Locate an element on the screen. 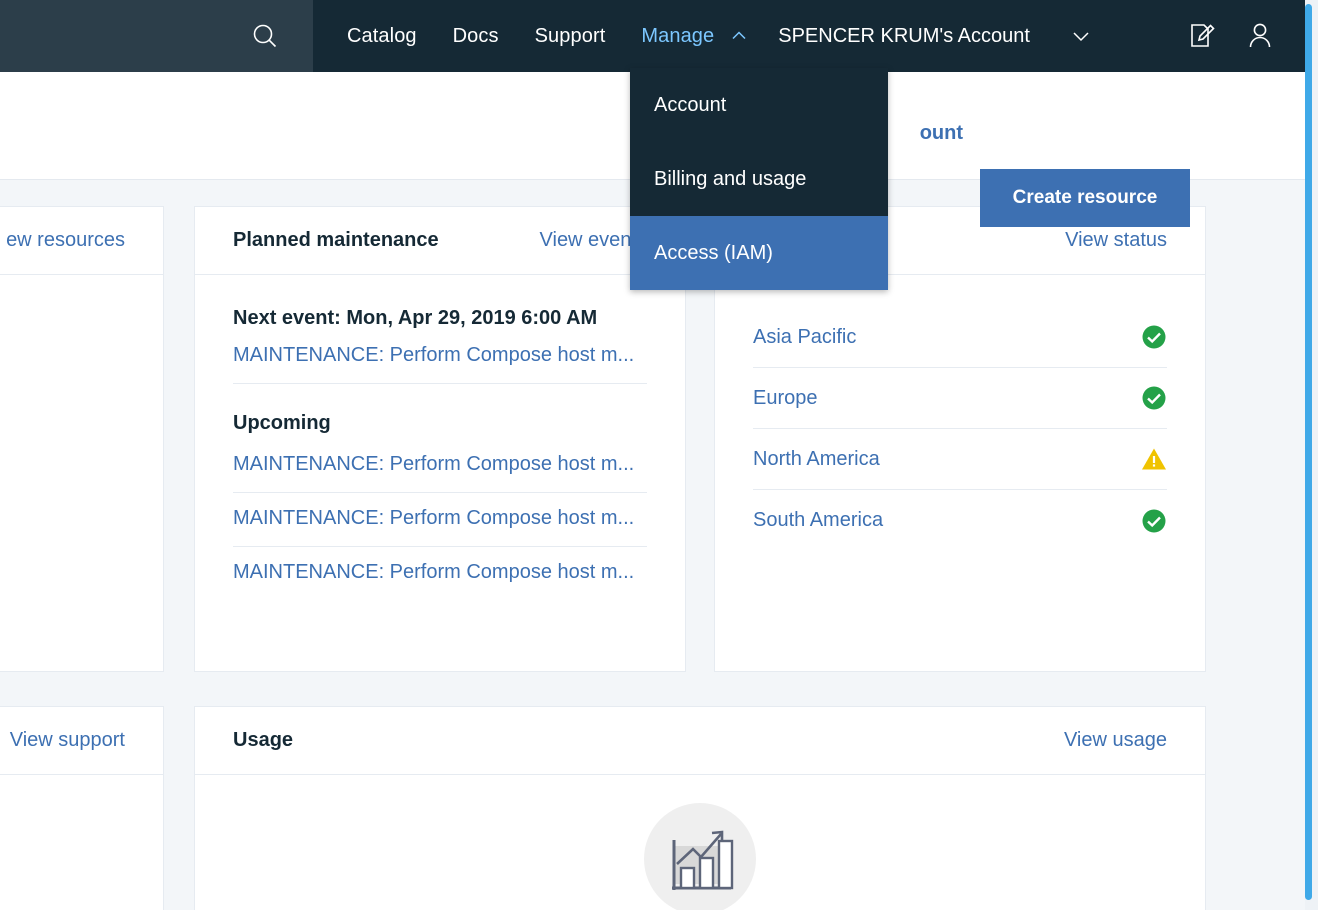  bar-chart-trend-icon is located at coordinates (700, 856).